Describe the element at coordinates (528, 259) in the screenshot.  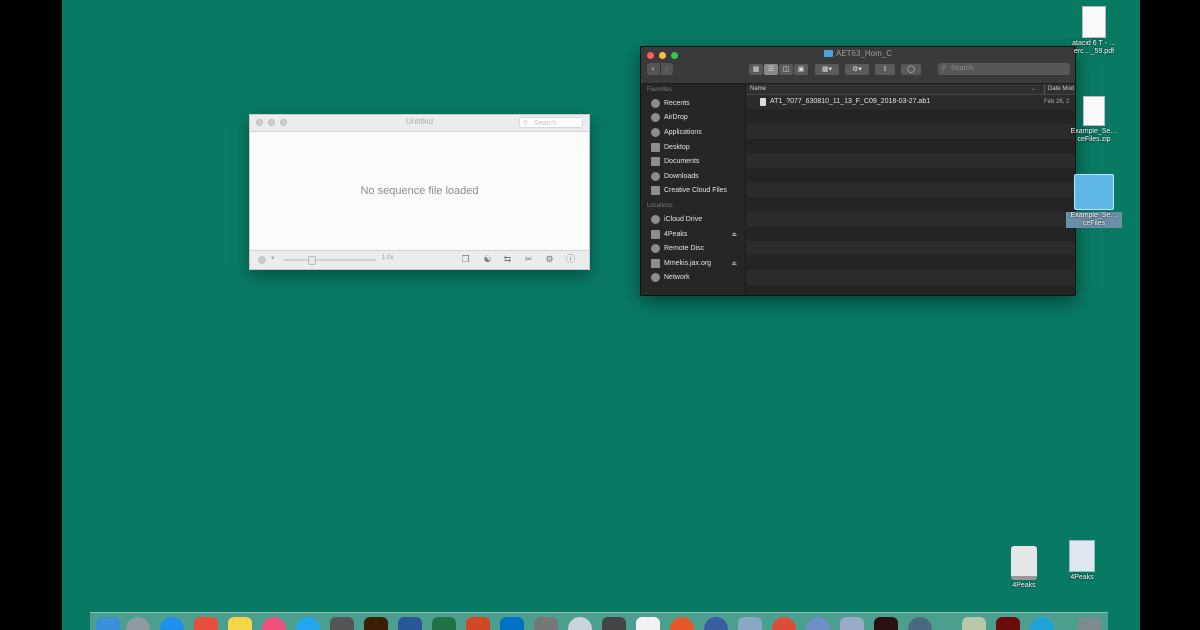
I see `scissors-icon: ✂` at that location.